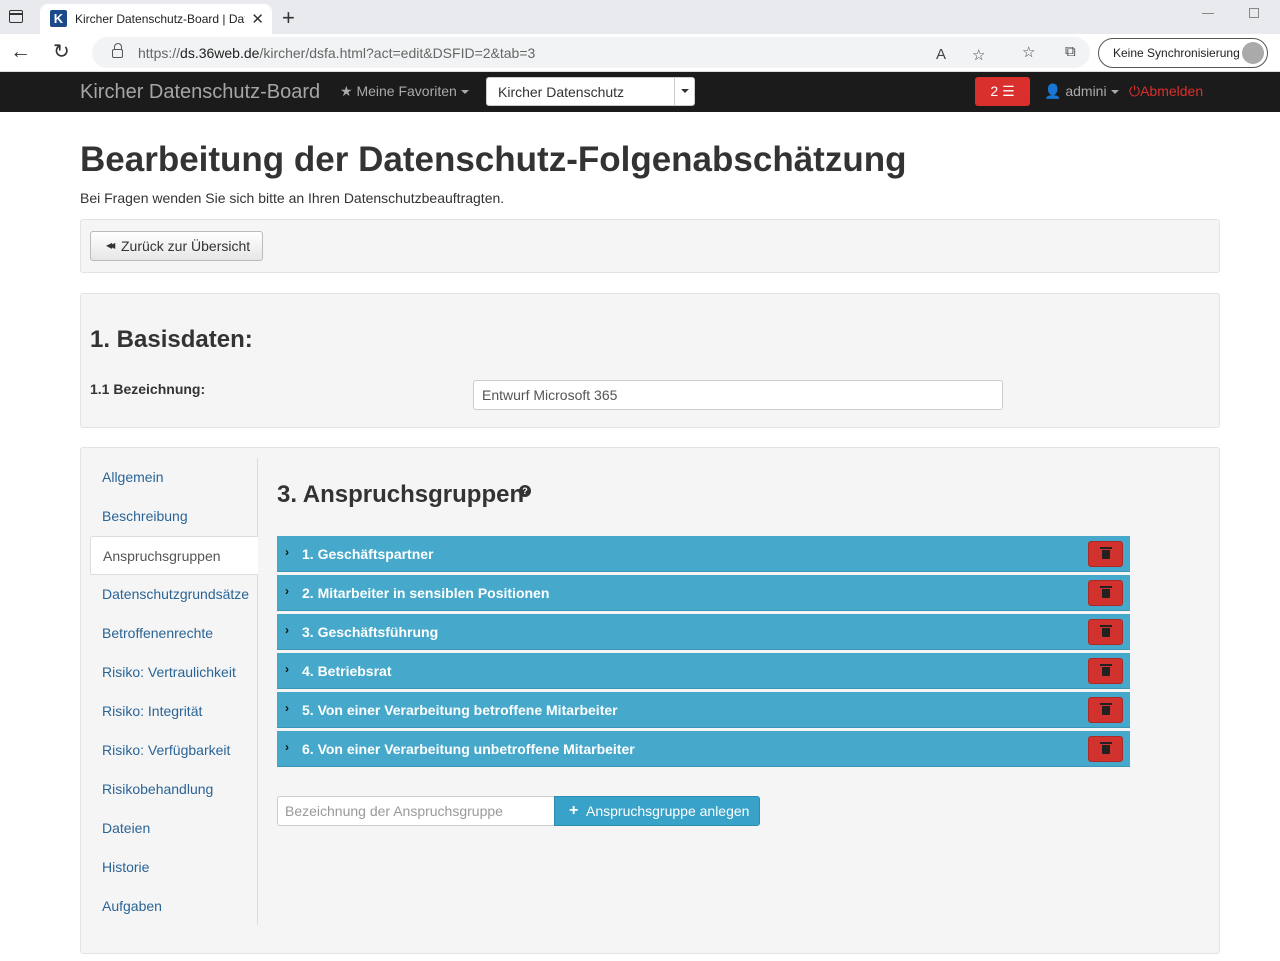 The height and width of the screenshot is (961, 1280). Describe the element at coordinates (1028, 52) in the screenshot. I see `favorites-icon: ☆` at that location.